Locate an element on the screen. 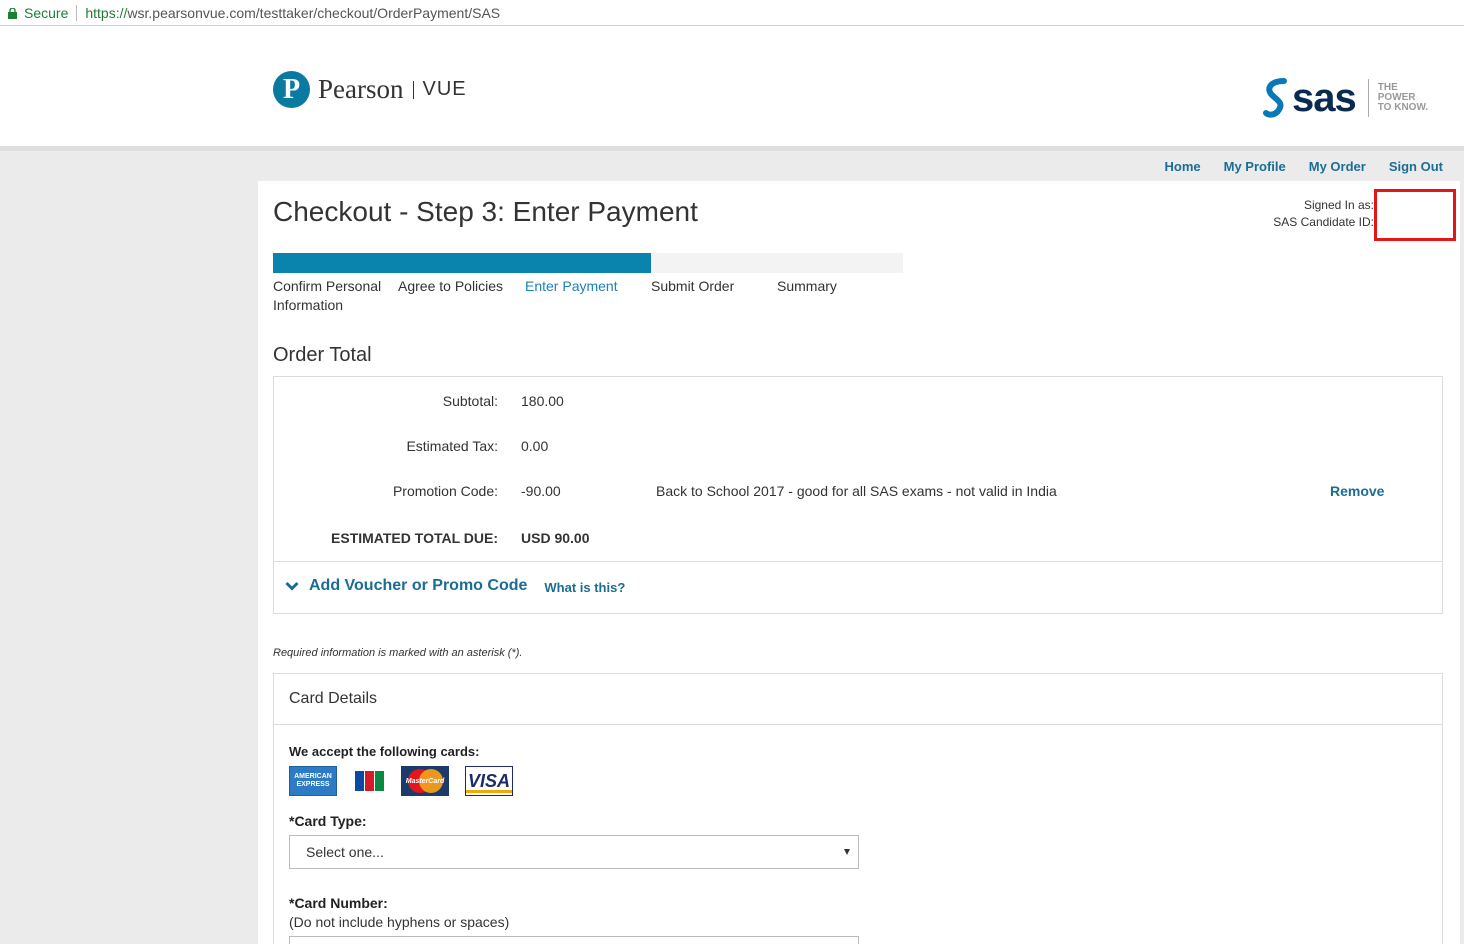  card-type-label: *Card Type: is located at coordinates (328, 821).